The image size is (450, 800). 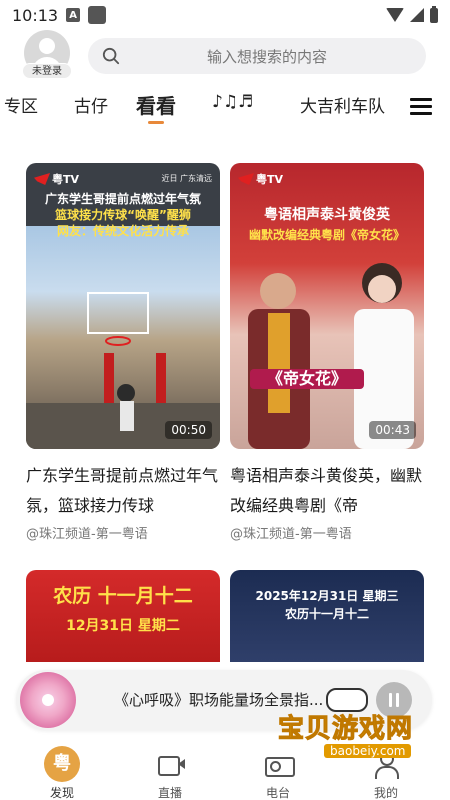 I want to click on search-bar: 输入想搜索的内容, so click(x=257, y=56).